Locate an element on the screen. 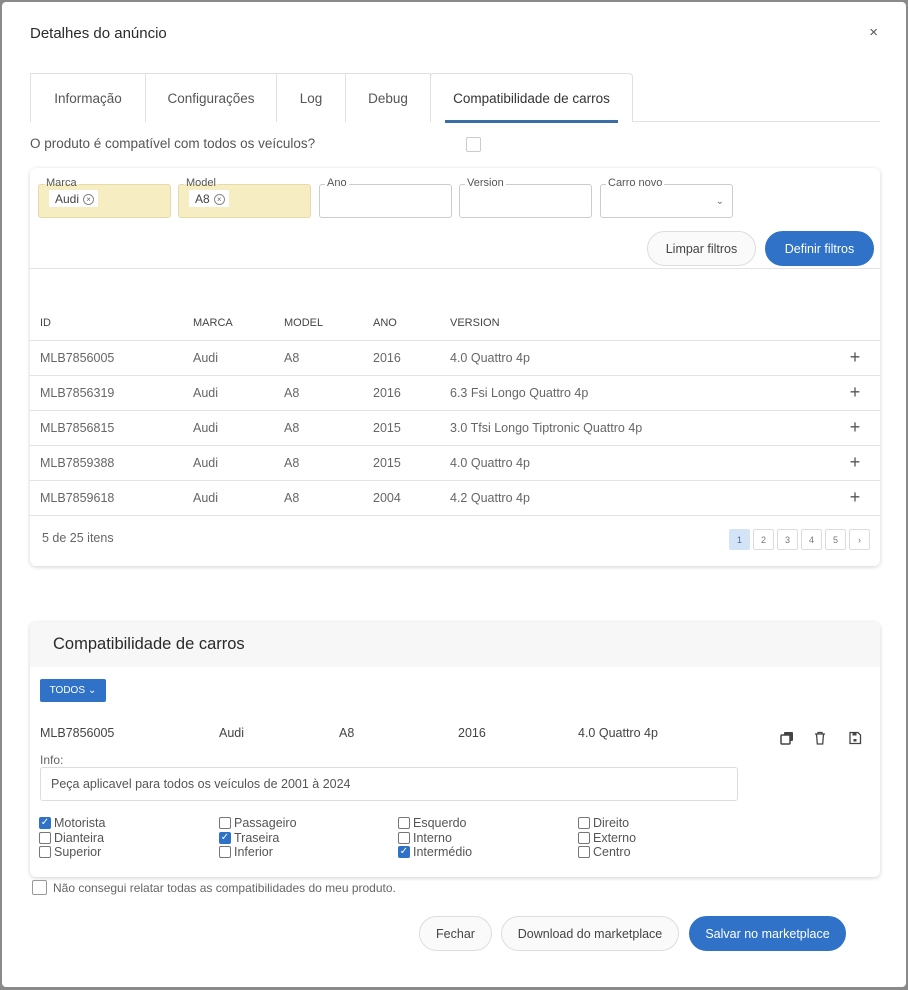  close-button: Fechar is located at coordinates (455, 933).